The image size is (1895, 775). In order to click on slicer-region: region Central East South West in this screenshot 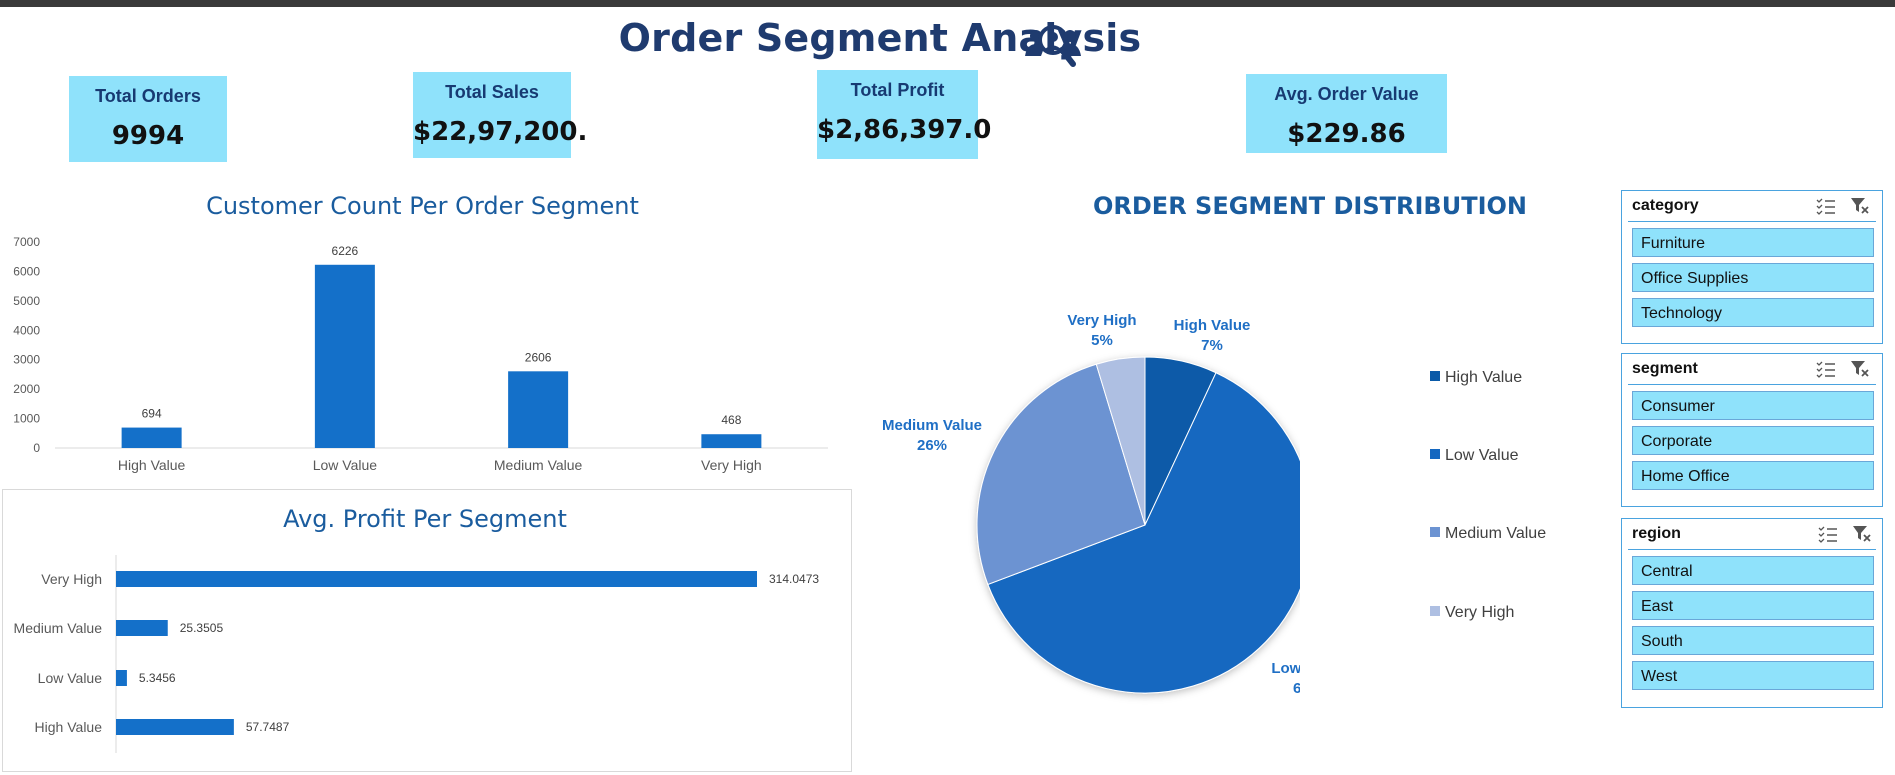, I will do `click(1752, 613)`.